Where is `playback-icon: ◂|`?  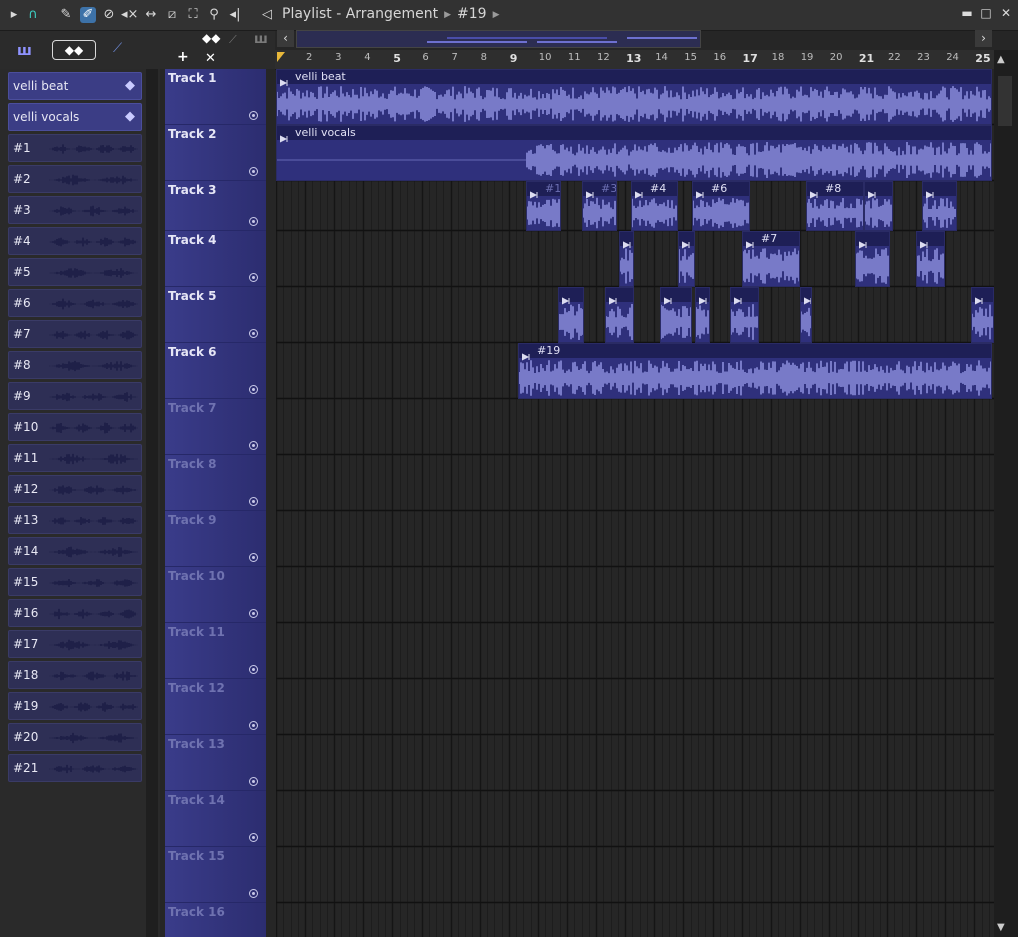 playback-icon: ◂| is located at coordinates (235, 15).